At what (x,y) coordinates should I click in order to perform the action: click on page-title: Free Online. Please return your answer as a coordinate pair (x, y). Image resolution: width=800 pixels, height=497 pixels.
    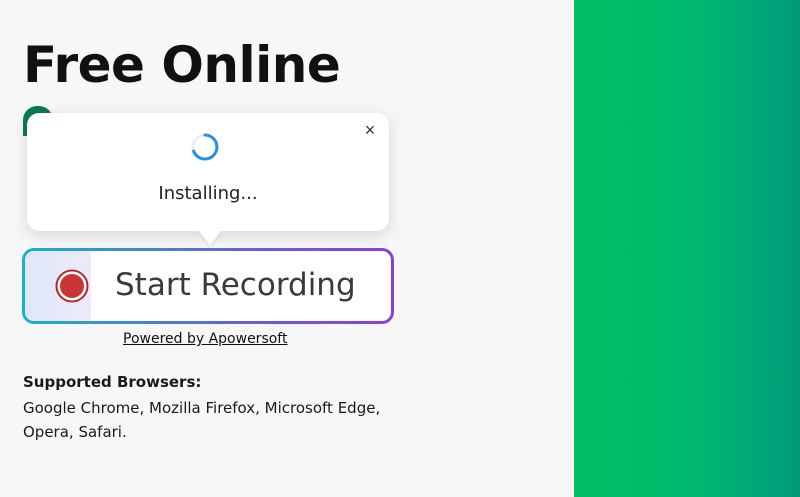
    Looking at the image, I should click on (182, 65).